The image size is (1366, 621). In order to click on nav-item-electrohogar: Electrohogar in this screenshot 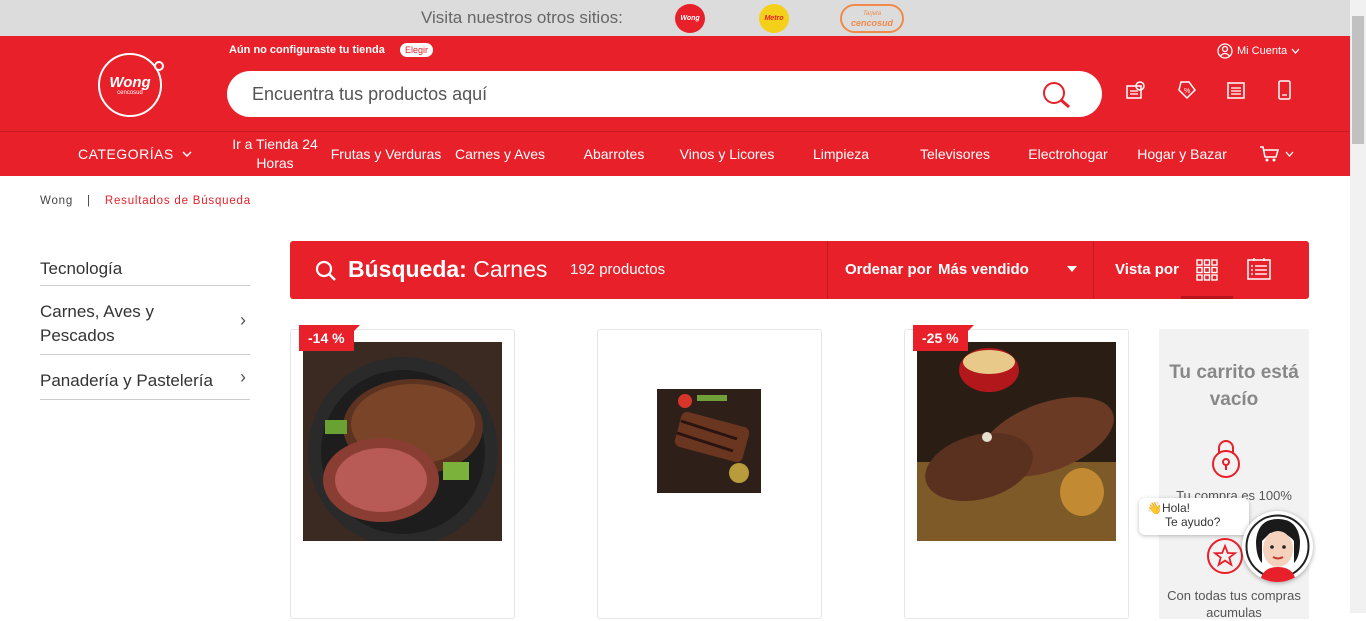, I will do `click(1068, 154)`.